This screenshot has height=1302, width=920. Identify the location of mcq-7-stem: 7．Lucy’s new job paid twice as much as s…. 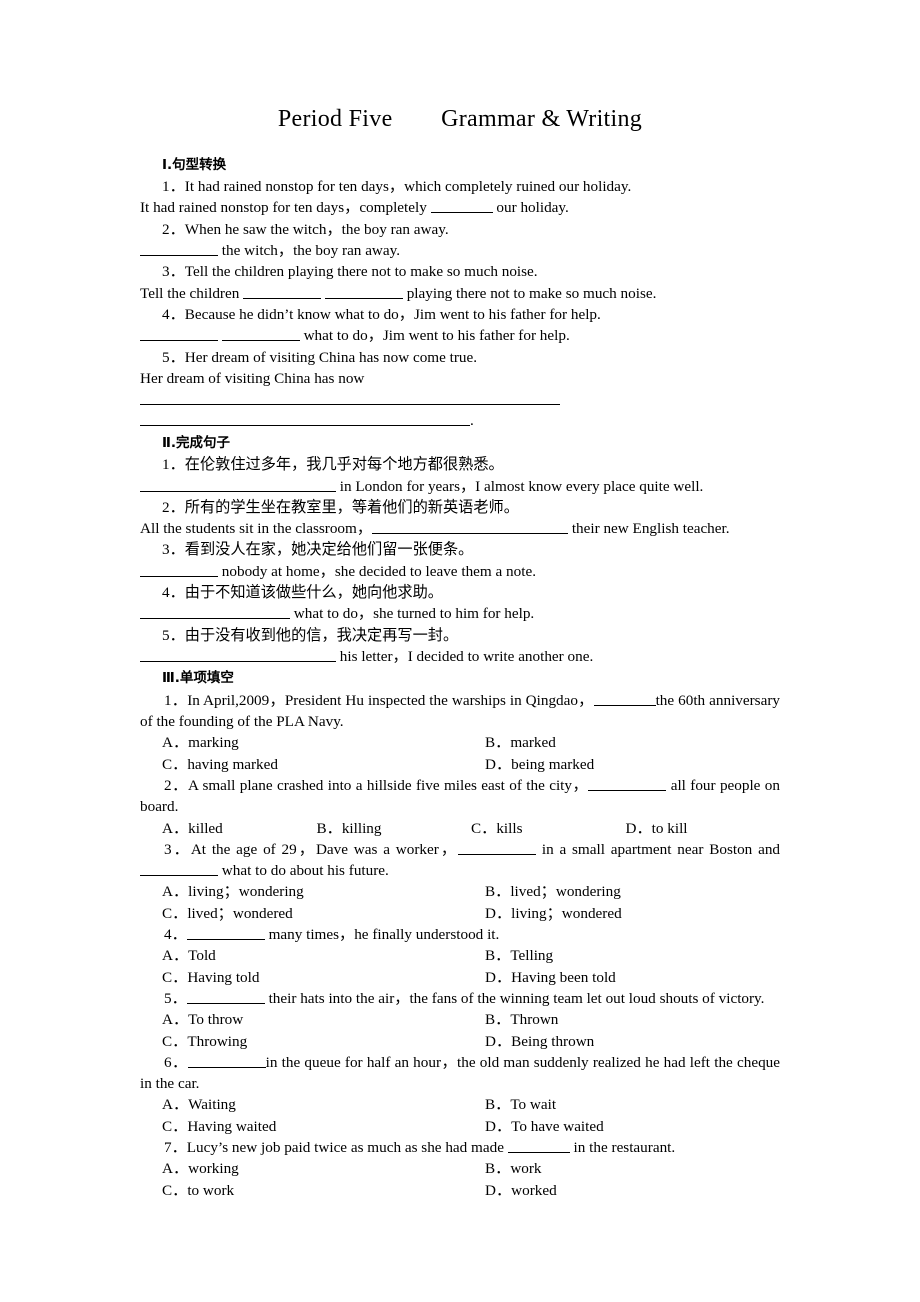
(460, 1147).